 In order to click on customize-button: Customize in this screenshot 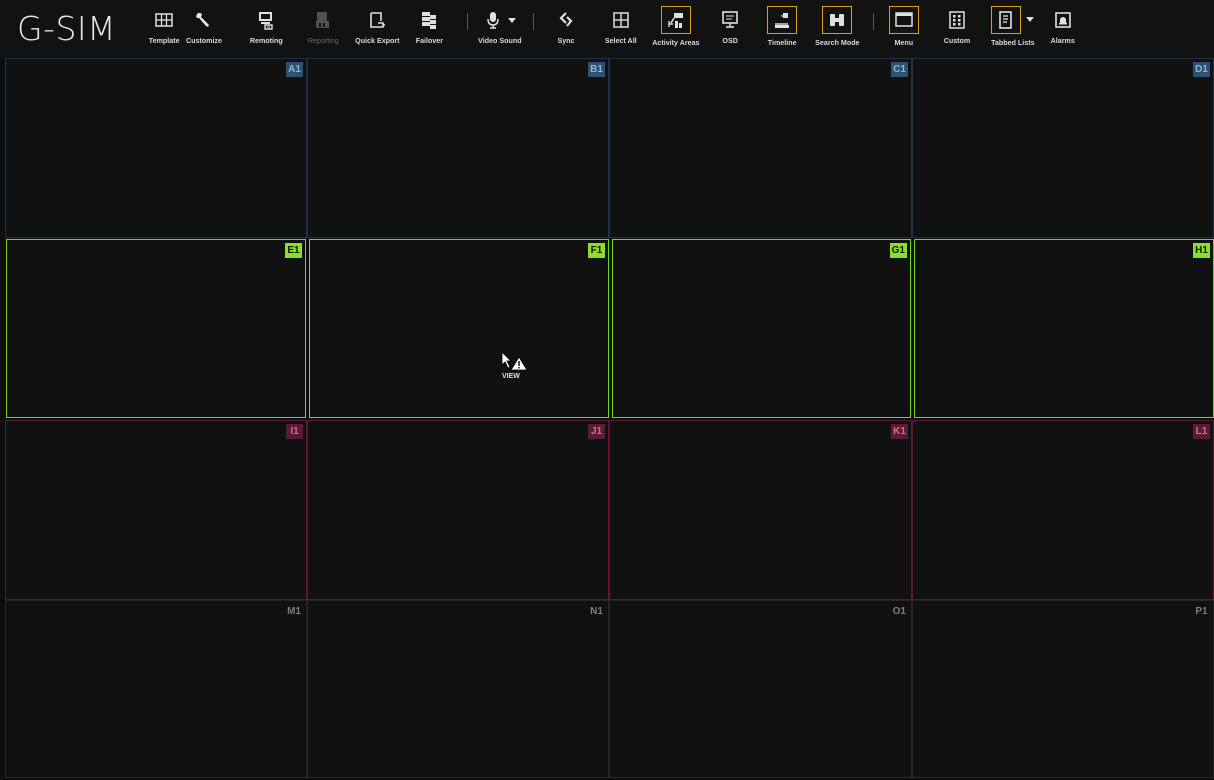, I will do `click(204, 29)`.